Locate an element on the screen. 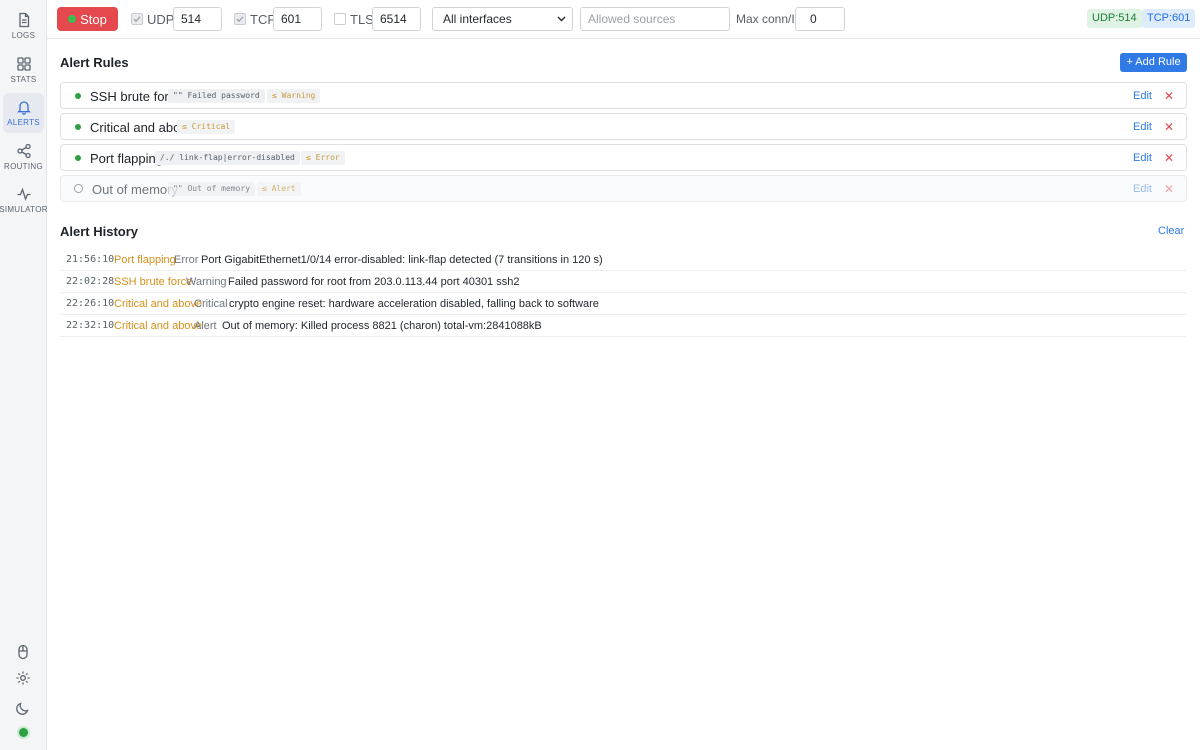 The height and width of the screenshot is (750, 1200). sidebar-item-routing: ROUTING is located at coordinates (23, 157).